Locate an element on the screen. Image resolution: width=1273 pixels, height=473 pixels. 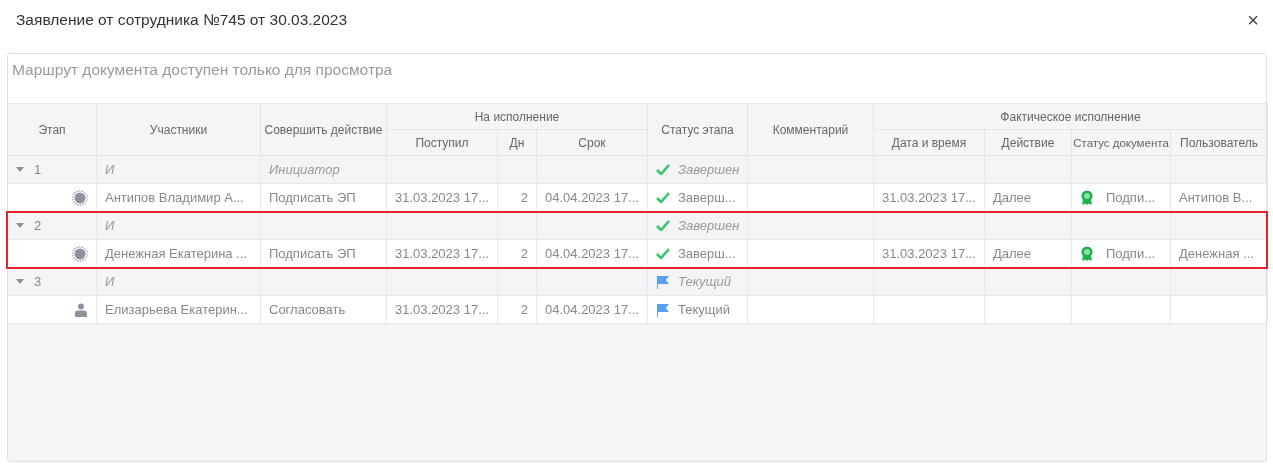
window-title: Заявление от сотрудника №745 от 30.03.2023 is located at coordinates (182, 20).